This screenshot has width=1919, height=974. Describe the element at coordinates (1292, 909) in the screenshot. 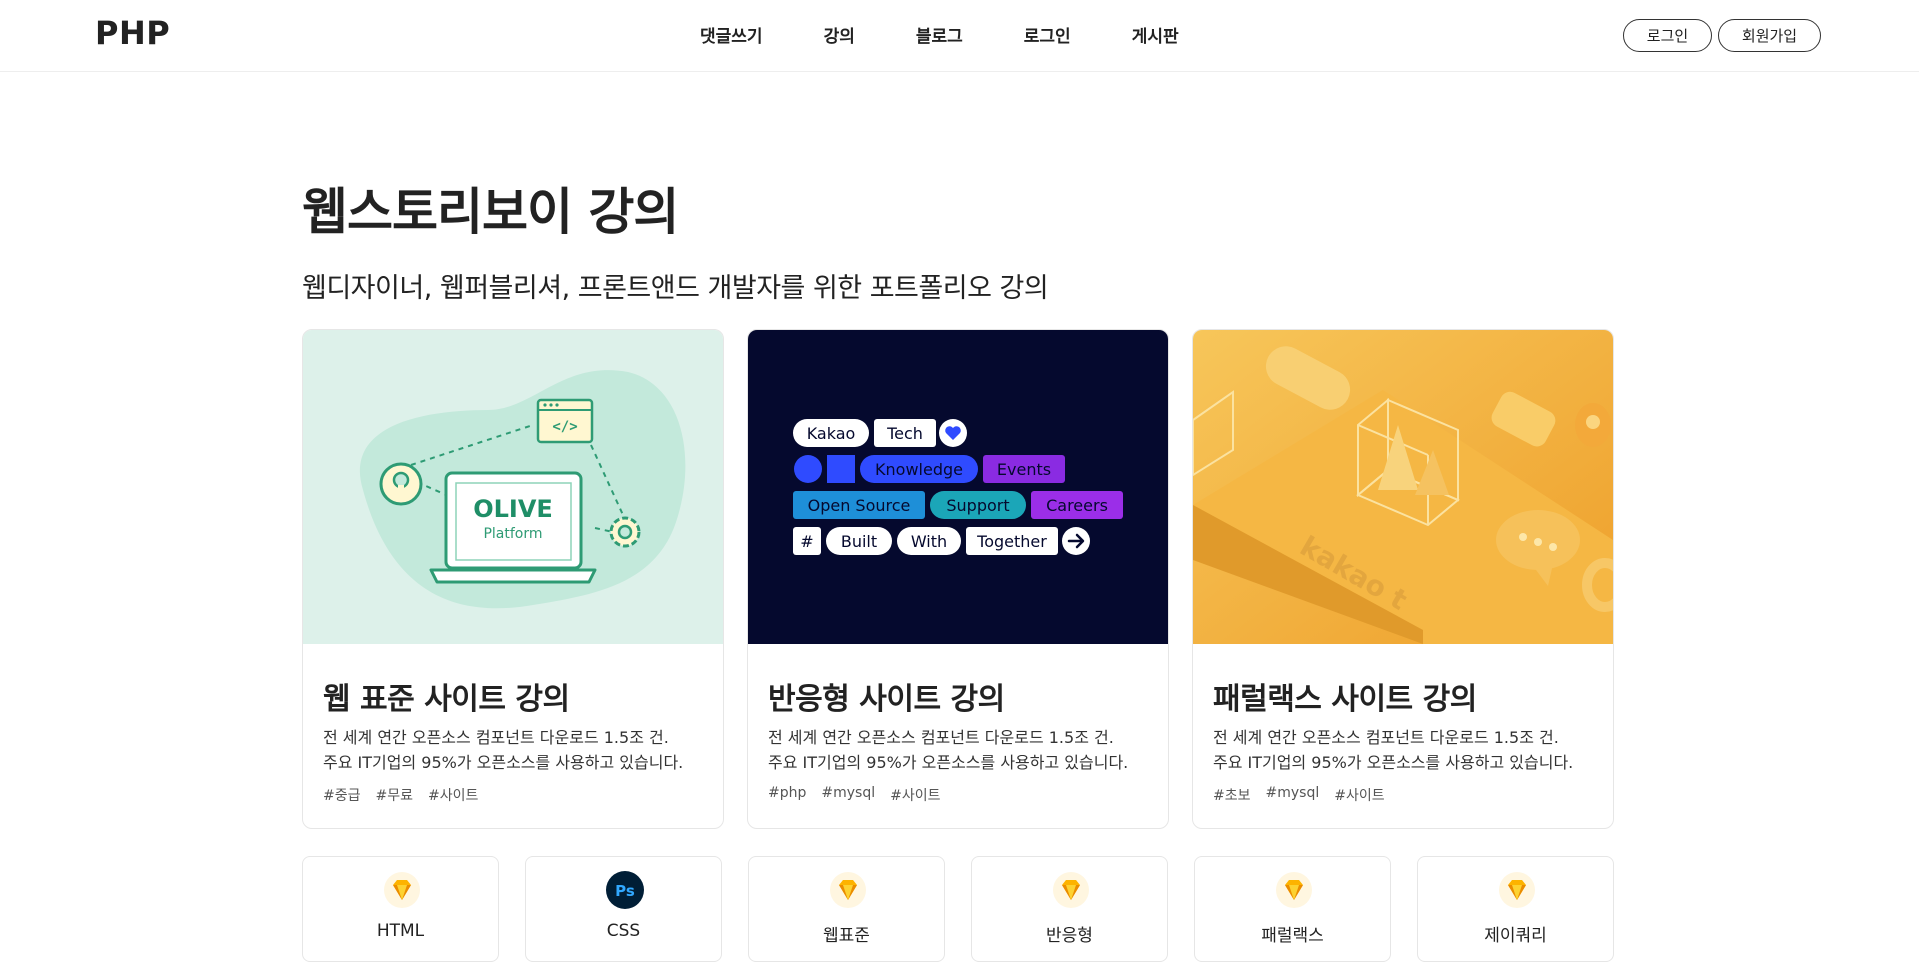

I see `category-parallax: 패럴랙스` at that location.